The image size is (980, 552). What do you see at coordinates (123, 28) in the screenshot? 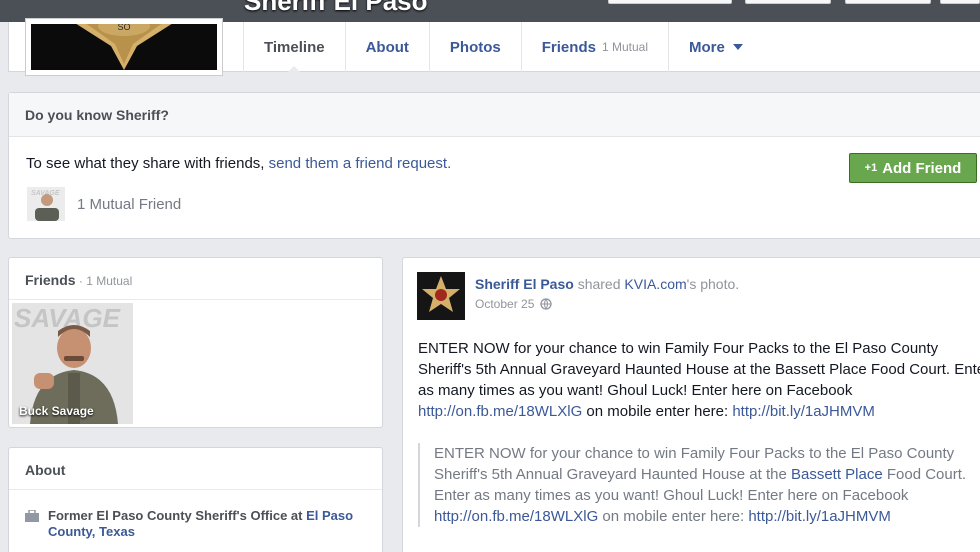
I see `badge-text: SO` at bounding box center [123, 28].